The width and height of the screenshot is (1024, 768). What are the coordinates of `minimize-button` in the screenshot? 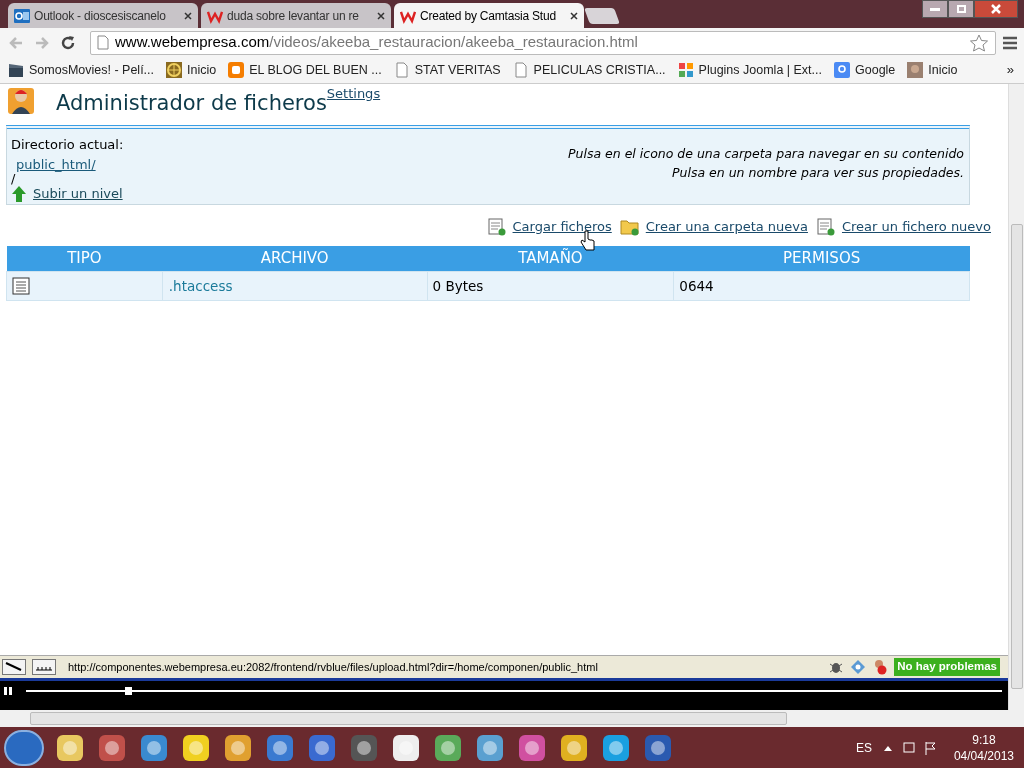 It's located at (935, 9).